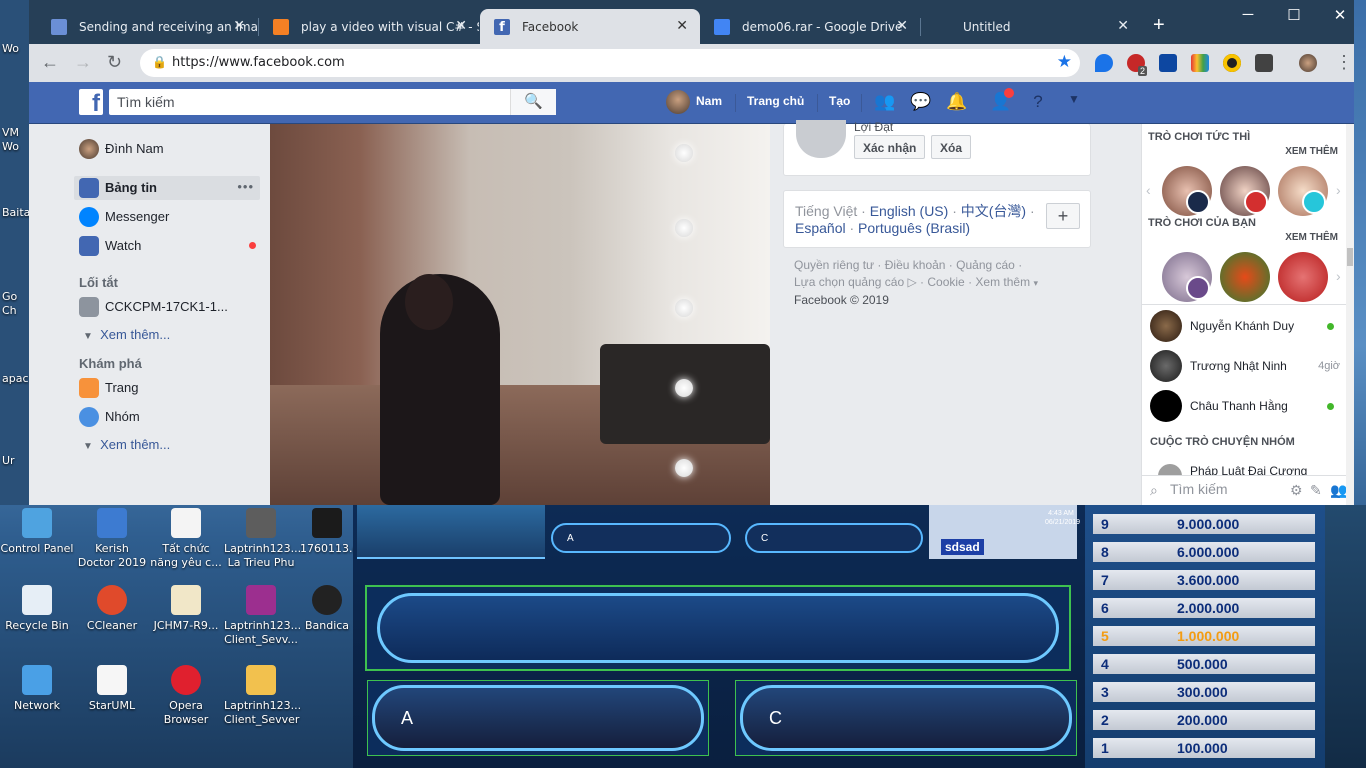  What do you see at coordinates (1168, 63) in the screenshot?
I see `extension-j-icon` at bounding box center [1168, 63].